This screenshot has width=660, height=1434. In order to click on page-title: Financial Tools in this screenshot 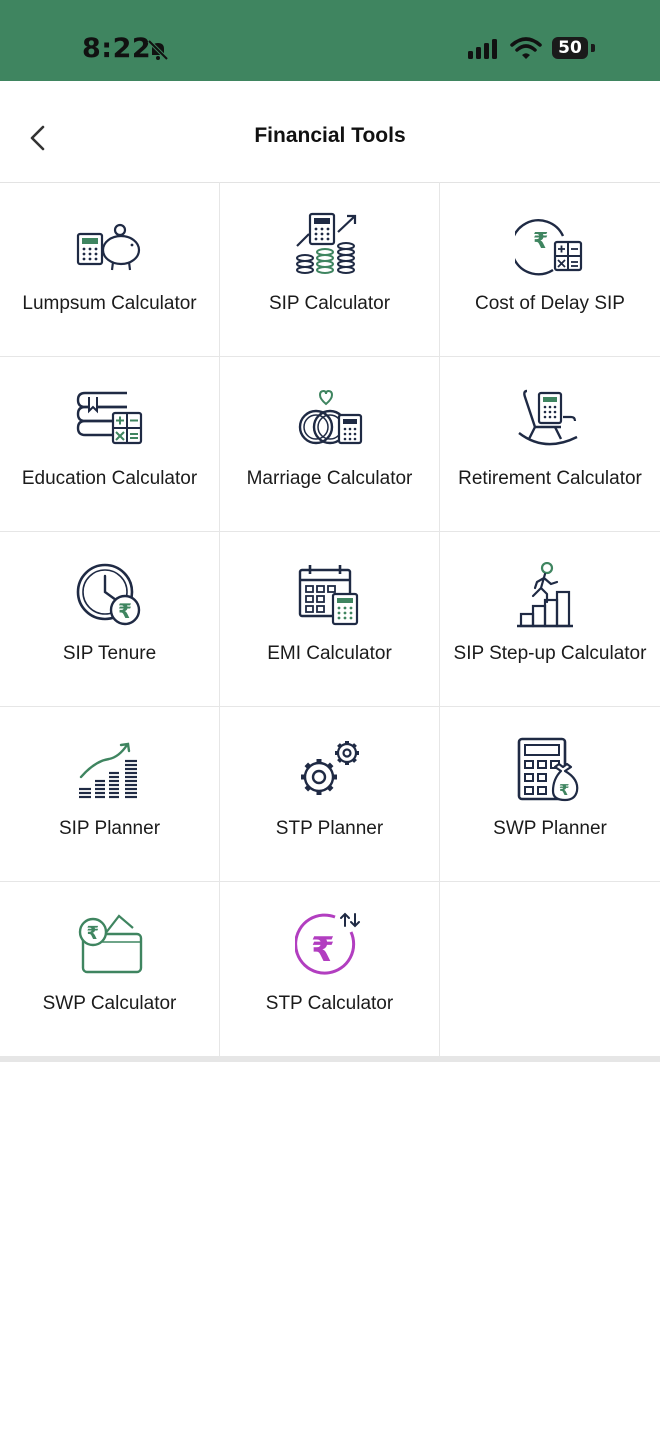, I will do `click(330, 135)`.